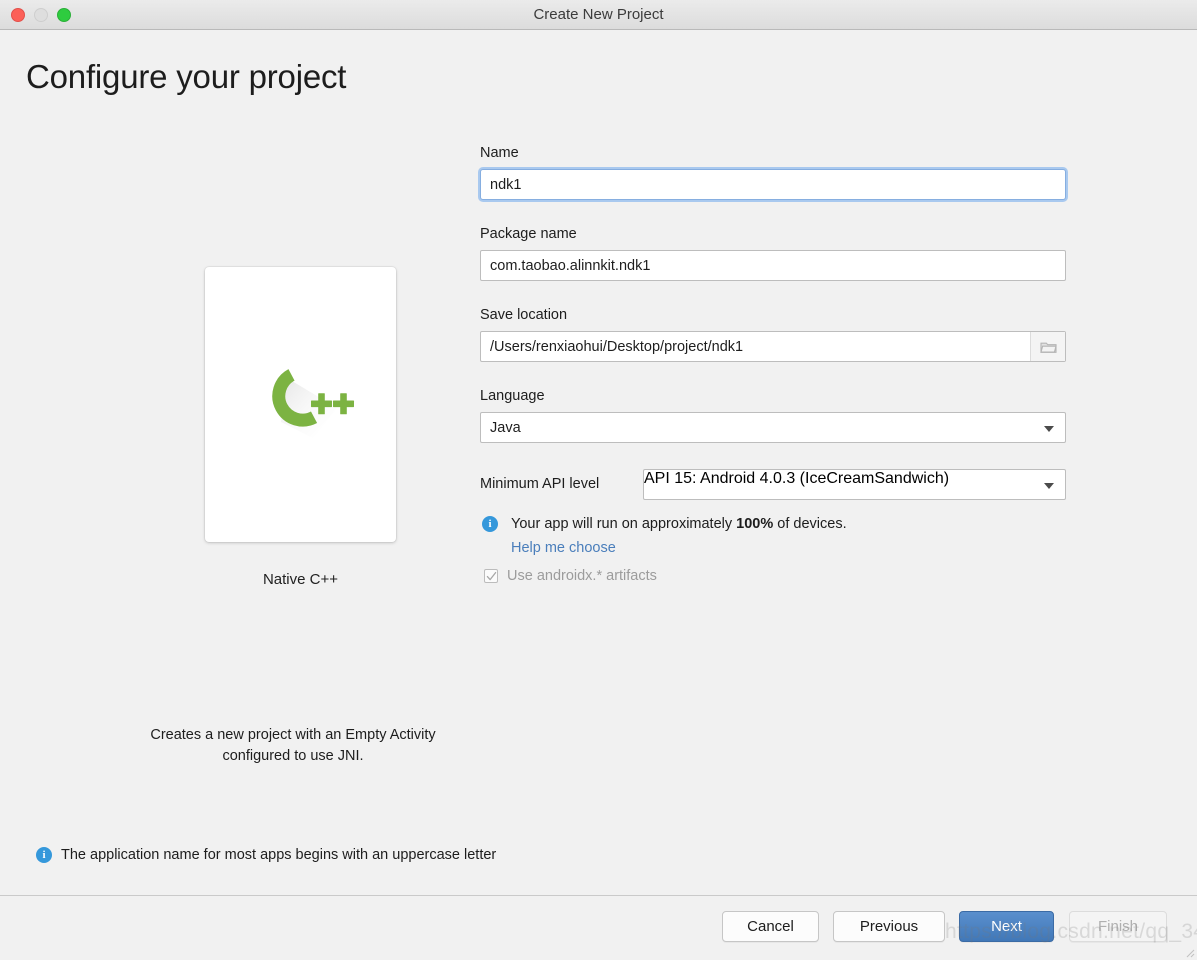 The height and width of the screenshot is (960, 1197). I want to click on minimum-api-level-label: Minimum API level, so click(540, 484).